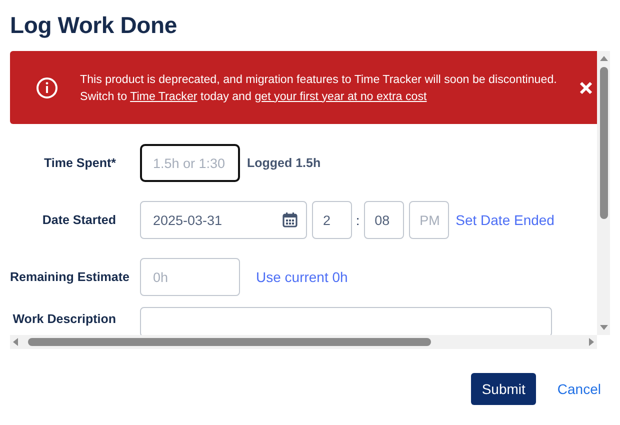 Image resolution: width=620 pixels, height=425 pixels. I want to click on minute-input: 08, so click(384, 220).